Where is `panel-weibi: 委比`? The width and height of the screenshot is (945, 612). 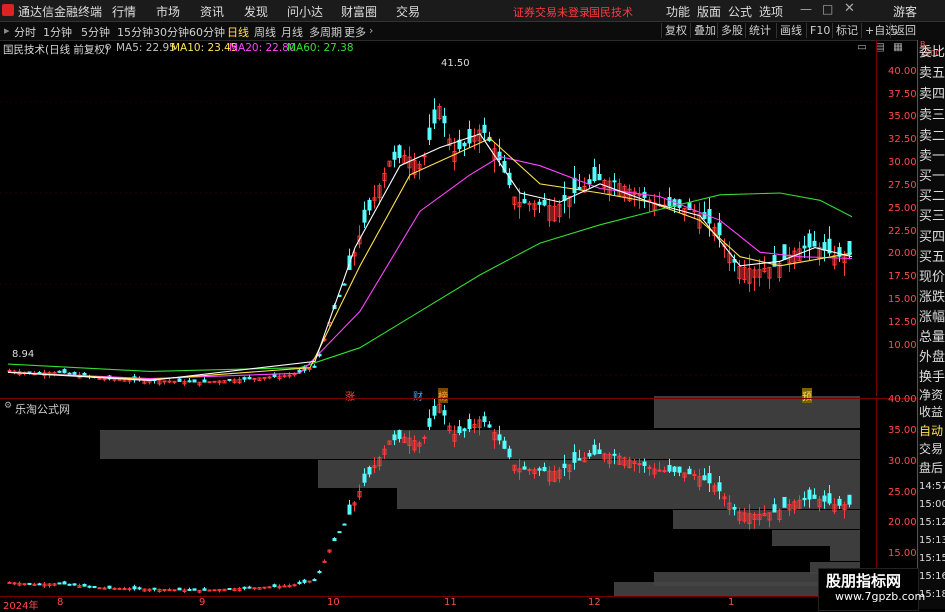
panel-weibi: 委比 is located at coordinates (932, 53).